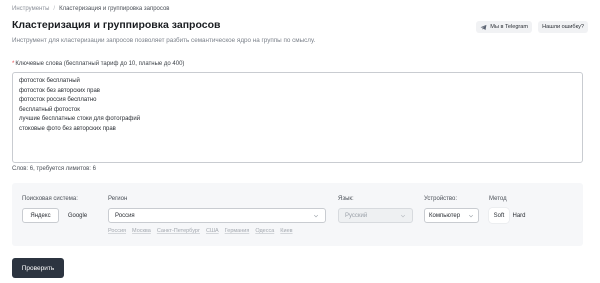 The width and height of the screenshot is (600, 283). What do you see at coordinates (356, 215) in the screenshot?
I see `language-select-value: Русский` at bounding box center [356, 215].